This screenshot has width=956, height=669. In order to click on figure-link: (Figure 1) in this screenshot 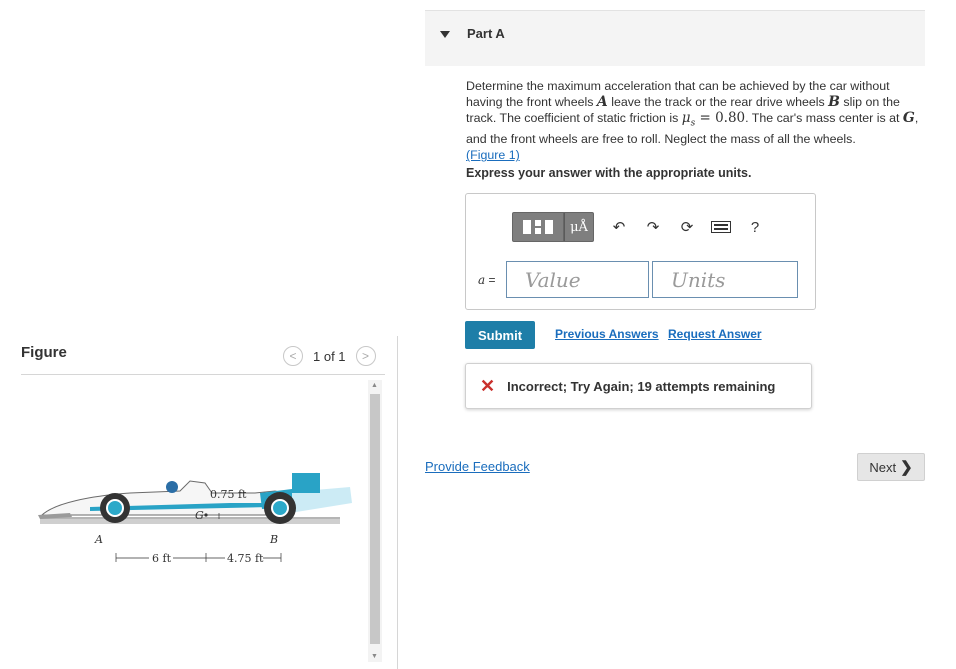, I will do `click(493, 155)`.